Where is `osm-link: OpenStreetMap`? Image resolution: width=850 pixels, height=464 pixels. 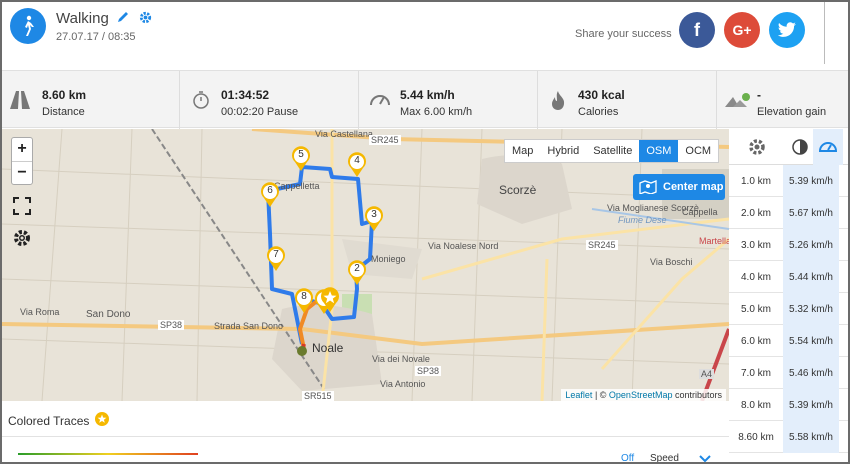
osm-link: OpenStreetMap is located at coordinates (641, 395).